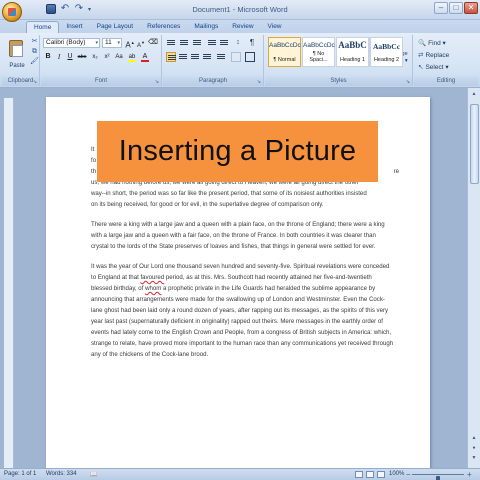  Describe the element at coordinates (141, 43) in the screenshot. I see `shrink-font-button: A▼` at that location.